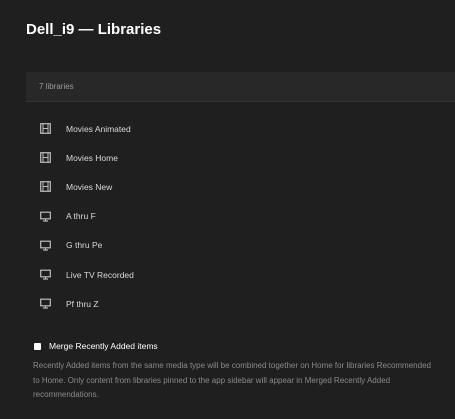  What do you see at coordinates (89, 186) in the screenshot?
I see `library-item-label: Movies New` at bounding box center [89, 186].